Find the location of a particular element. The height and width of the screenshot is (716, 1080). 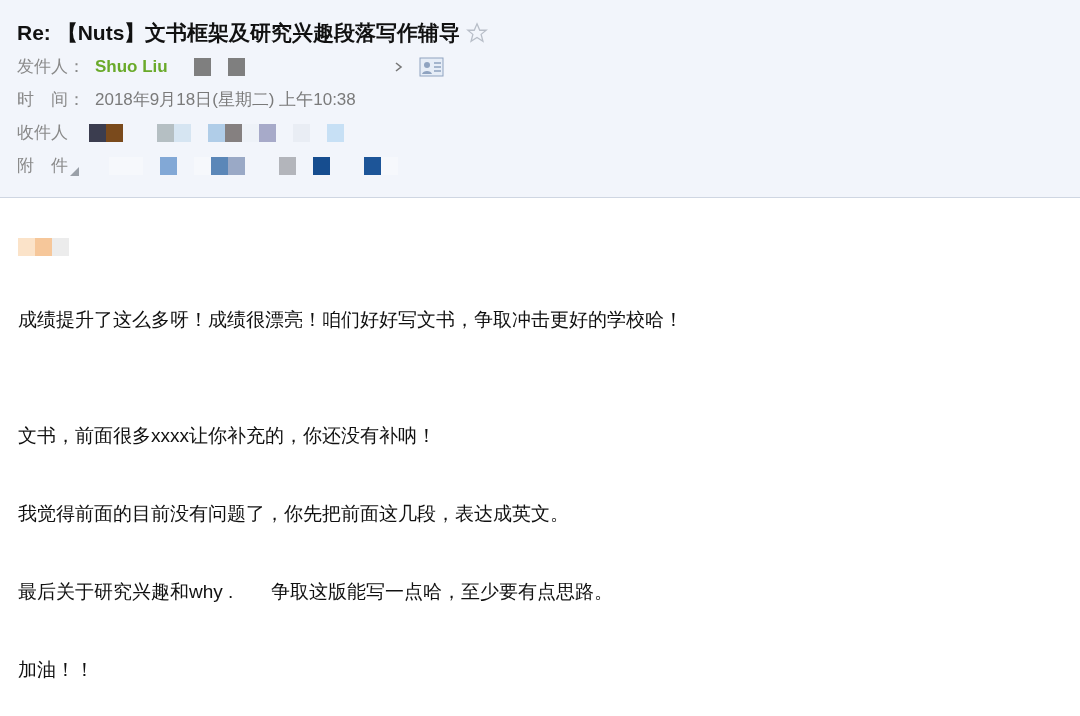

paragraph: 我觉得前面的目前没有问题了，你先把前面这几段，表达成英文。 is located at coordinates (294, 514).